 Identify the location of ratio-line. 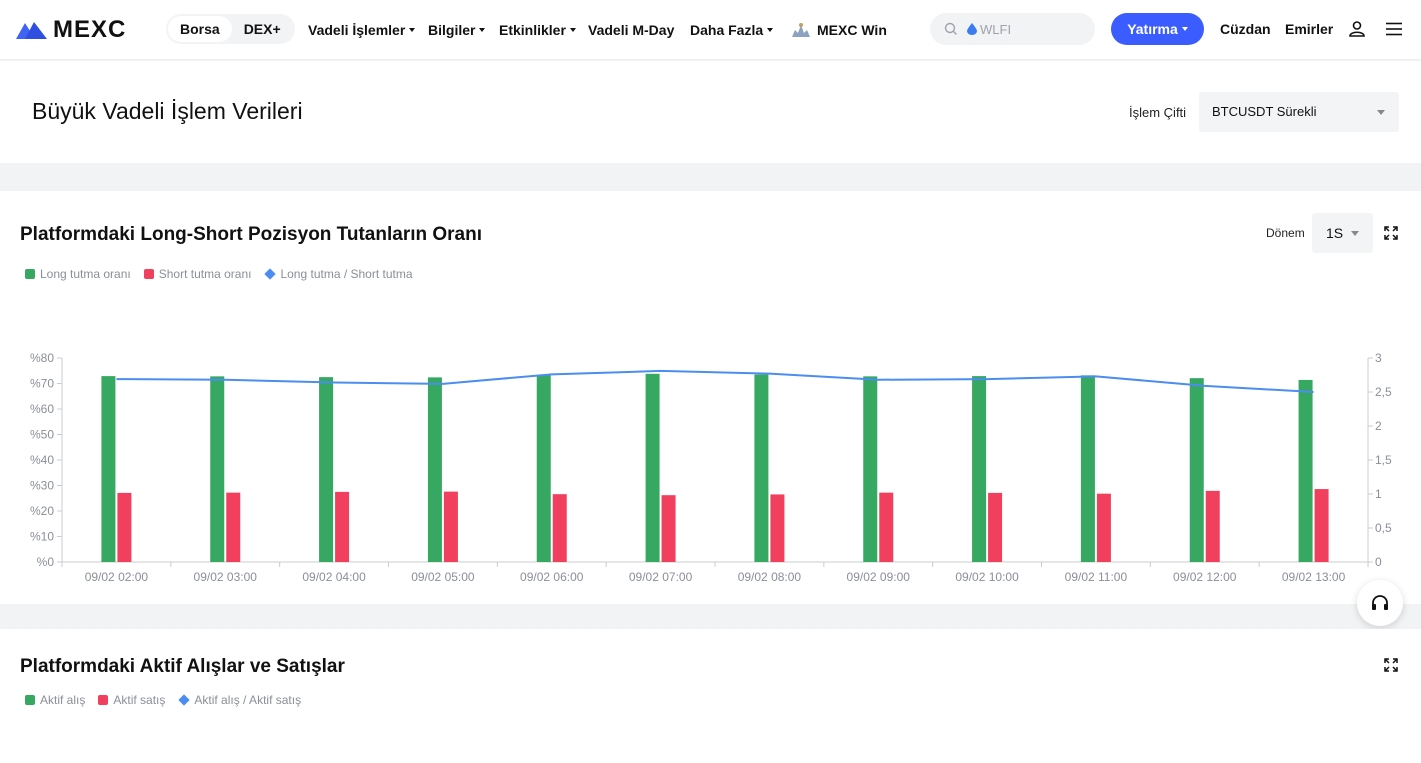
(715, 381).